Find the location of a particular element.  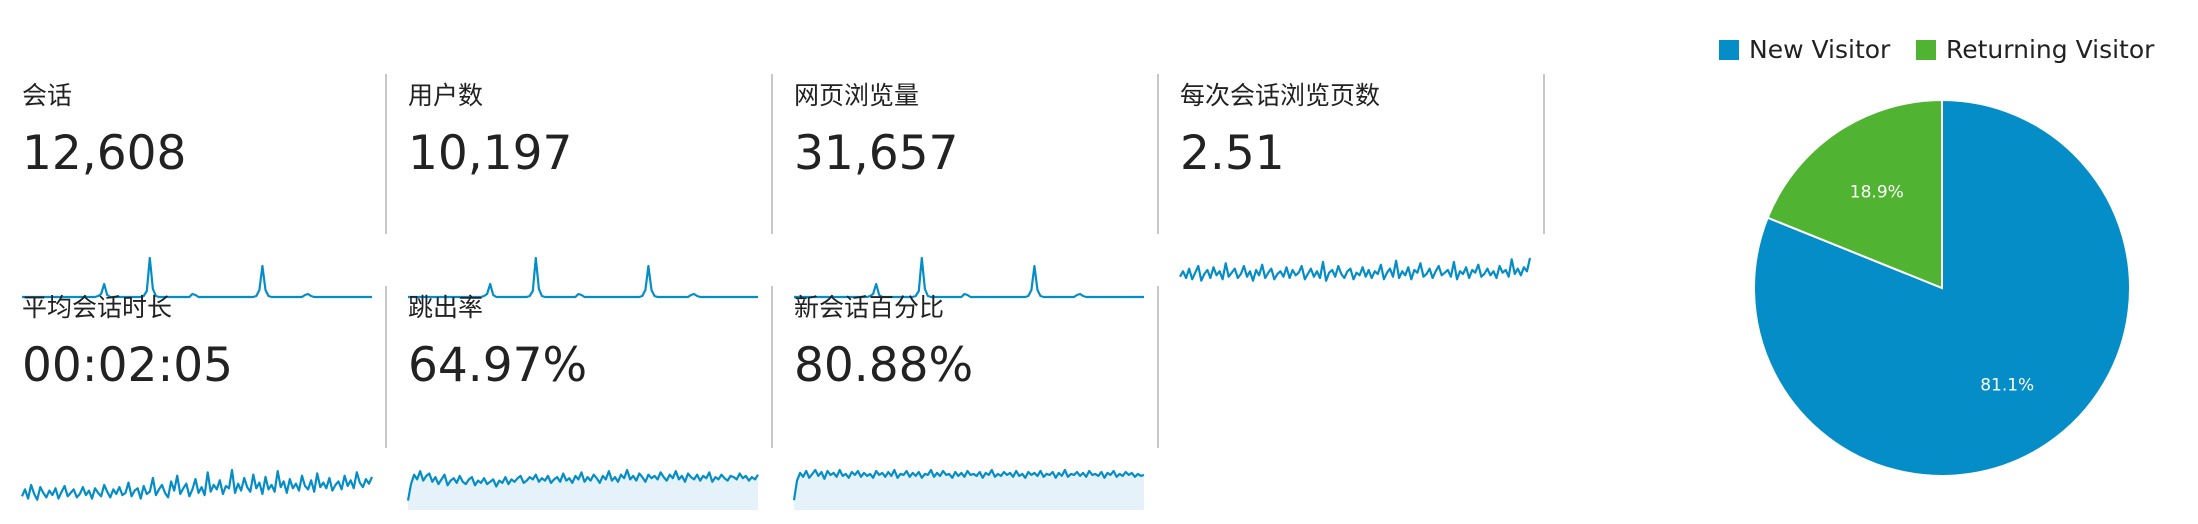

metric-value: 80.88% is located at coordinates (884, 365).